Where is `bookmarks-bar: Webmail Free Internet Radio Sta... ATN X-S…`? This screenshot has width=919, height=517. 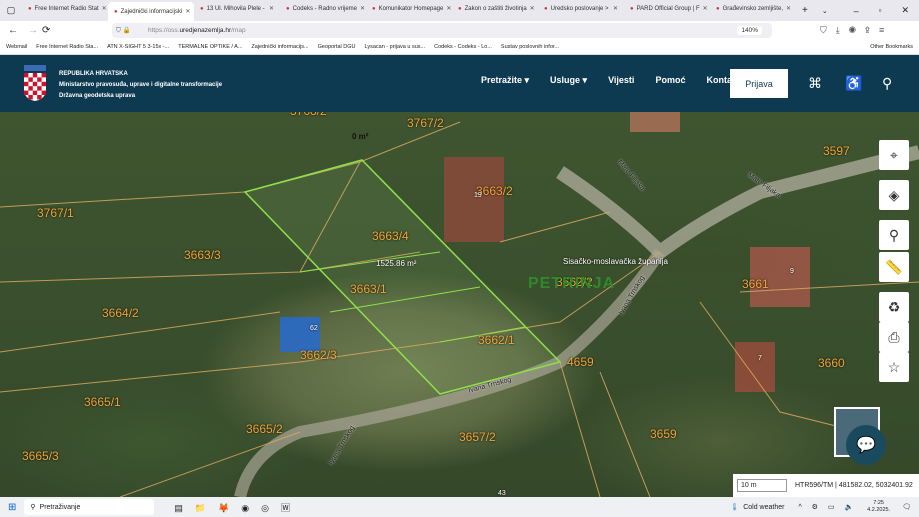 bookmarks-bar: Webmail Free Internet Radio Sta... ATN X-S… is located at coordinates (459, 47).